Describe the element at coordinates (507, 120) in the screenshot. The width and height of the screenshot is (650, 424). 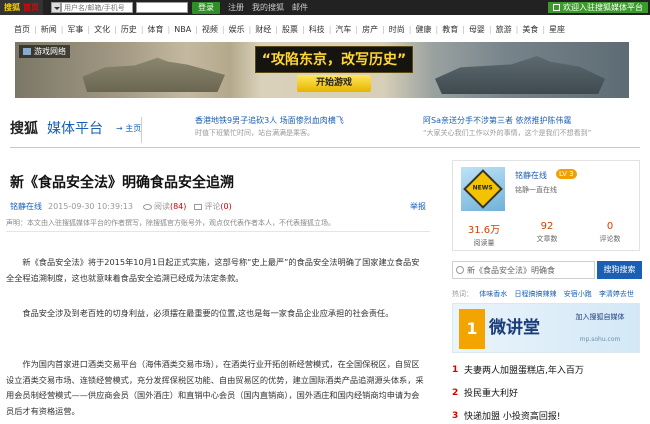
I see `header-news-title: 阿Sa亲送分手不涉第三者 依然推护陈伟霆` at that location.